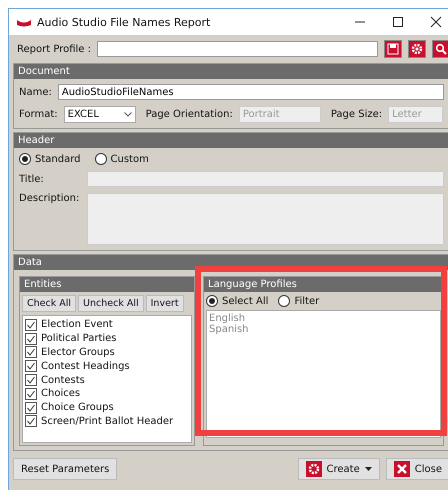  I want to click on name-label: Name:, so click(35, 92).